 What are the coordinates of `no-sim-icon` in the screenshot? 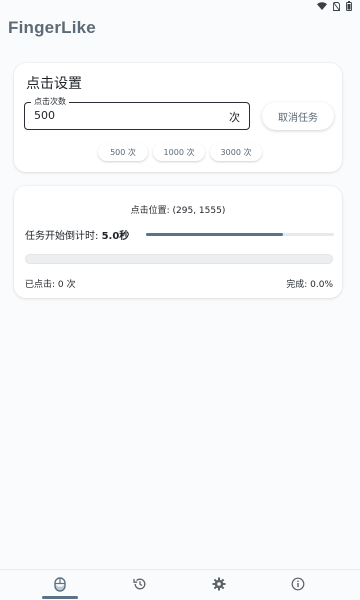 It's located at (336, 6).